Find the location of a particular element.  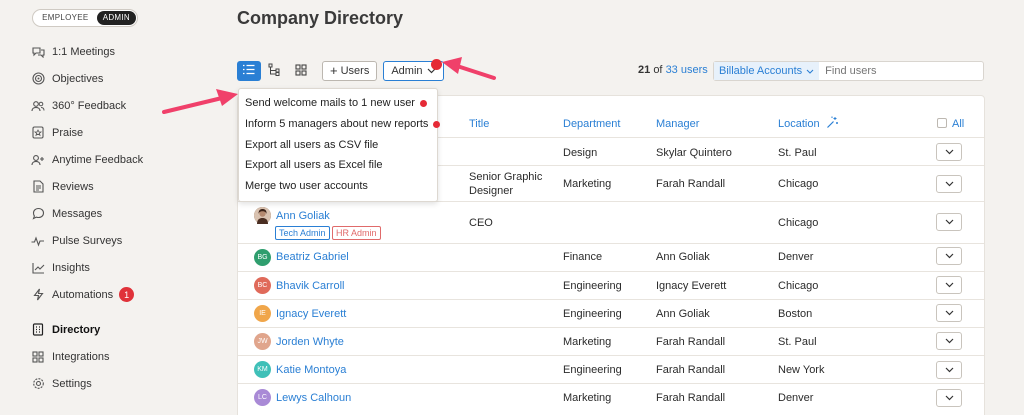

menu-item-merge-accounts: Merge two user accounts is located at coordinates (306, 186).